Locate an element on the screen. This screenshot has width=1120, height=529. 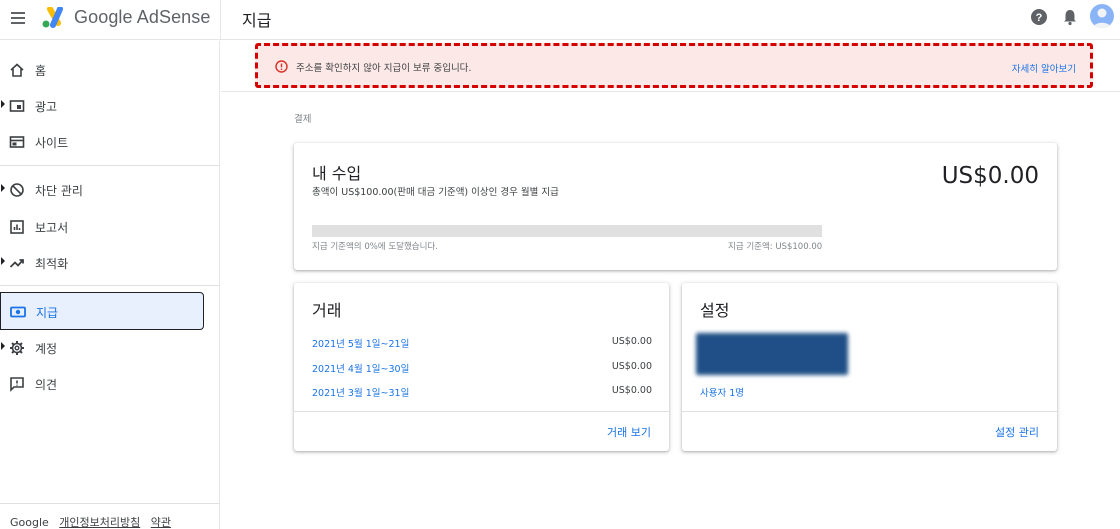
sidebar-item-label: 의견 is located at coordinates (46, 385).